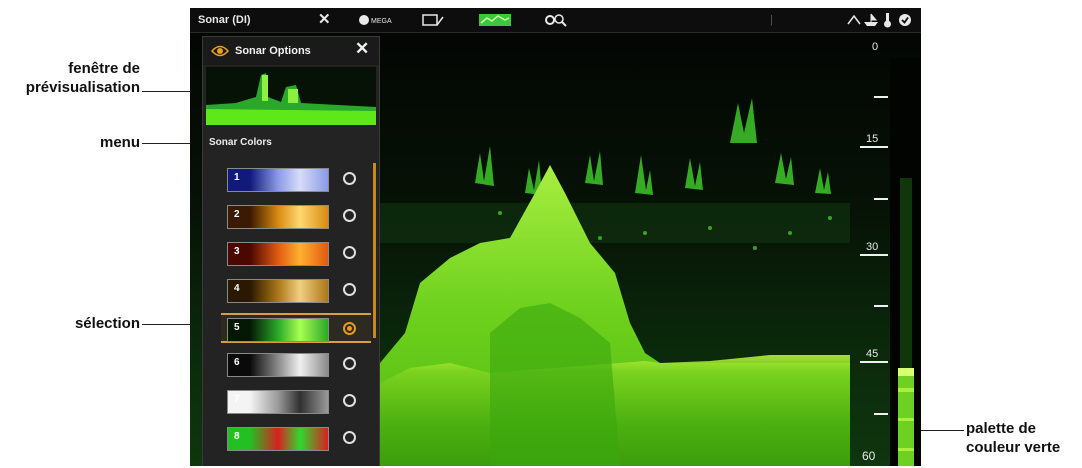 Image resolution: width=1082 pixels, height=468 pixels. I want to click on split-view-icon, so click(433, 20).